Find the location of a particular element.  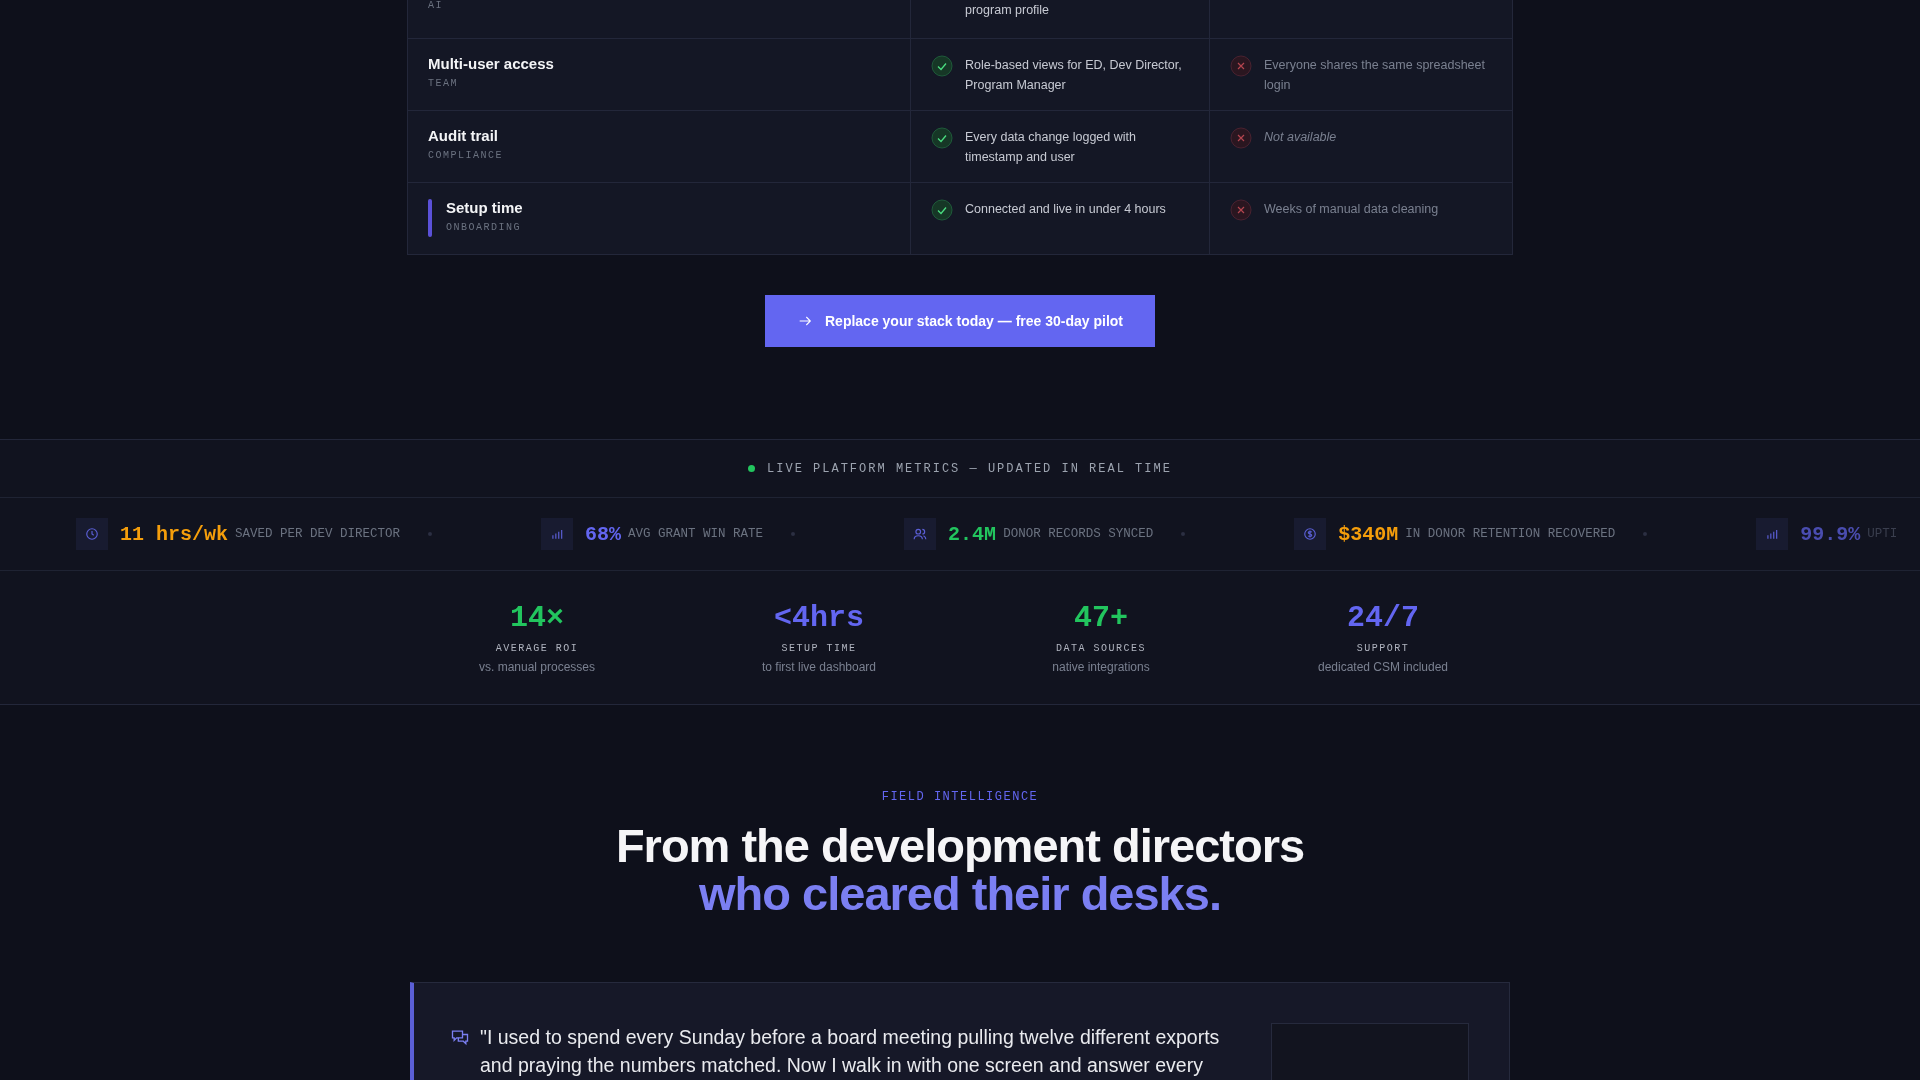

stat-value: 24/7 is located at coordinates (1383, 618).